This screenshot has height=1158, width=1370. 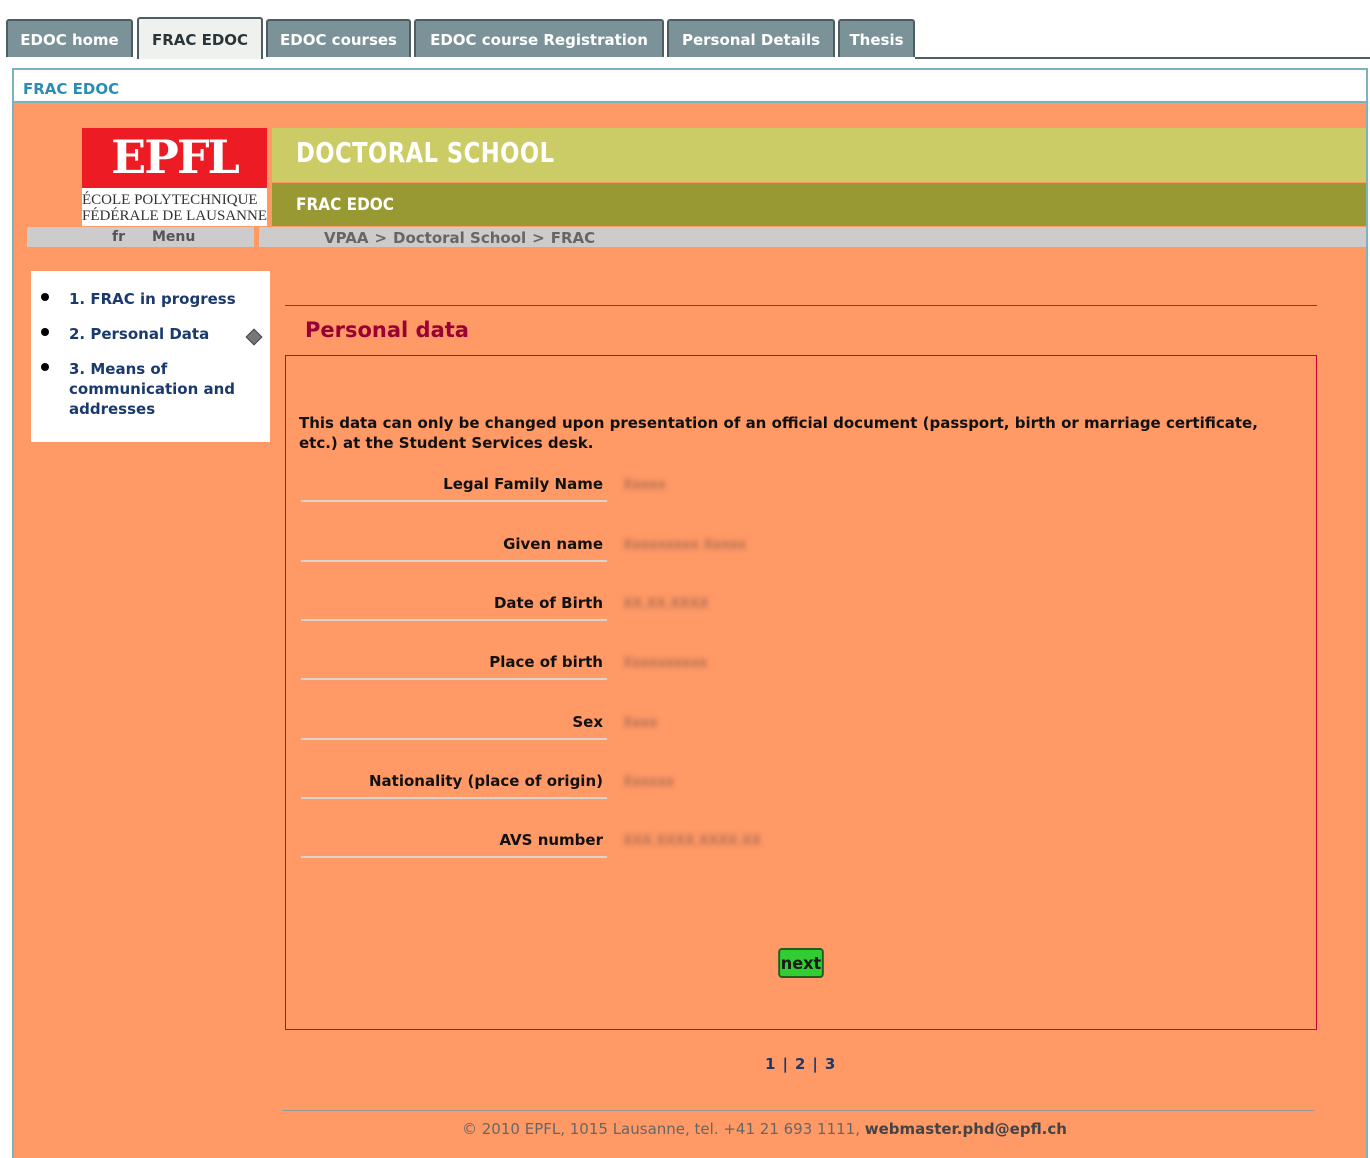 What do you see at coordinates (159, 334) in the screenshot?
I see `sidenav-item-personal-data: 2. Personal Data` at bounding box center [159, 334].